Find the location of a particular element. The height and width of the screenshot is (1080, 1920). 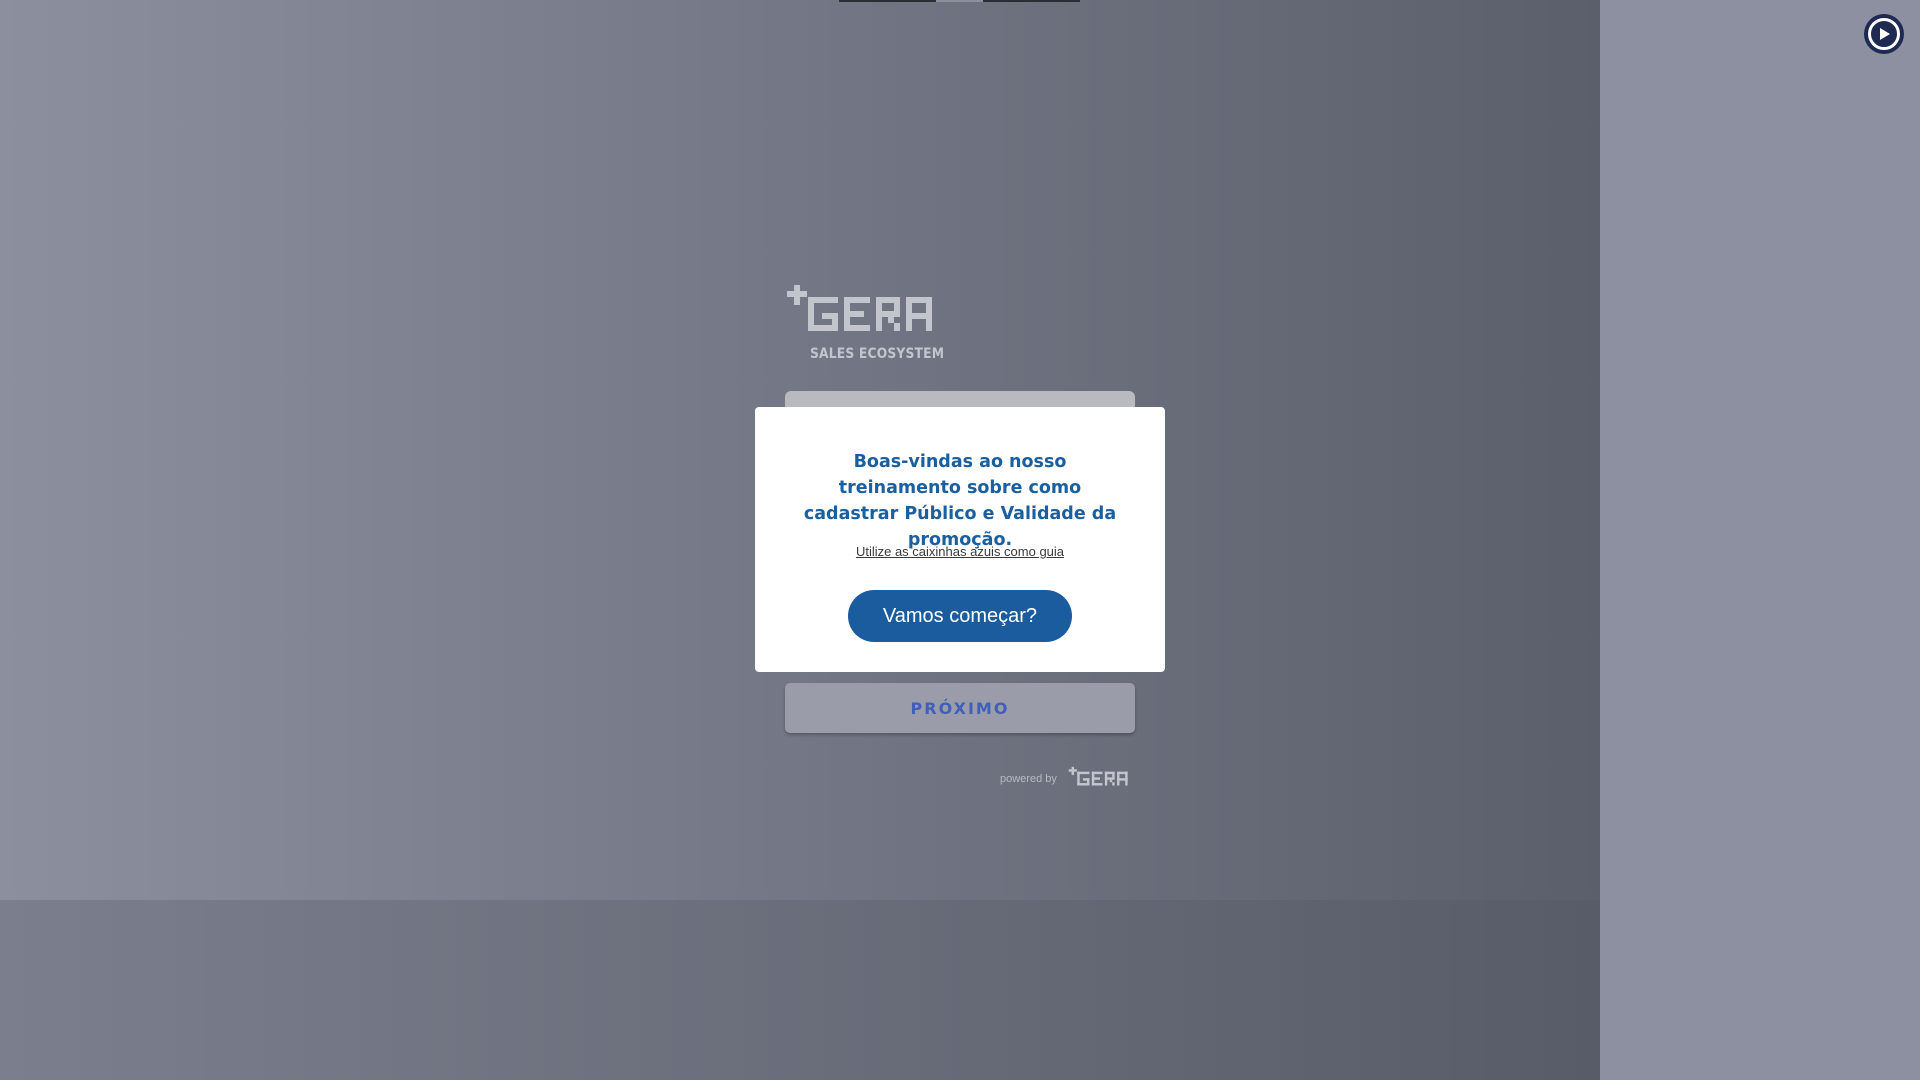

next-button: PRÓXIMO is located at coordinates (960, 708).